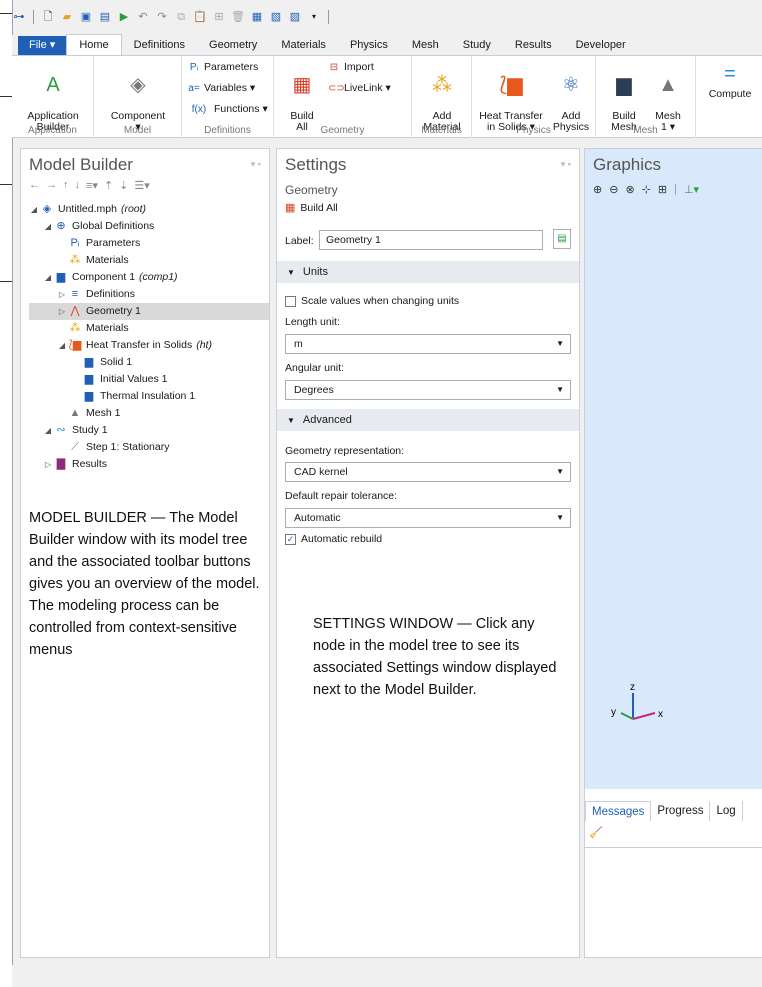 This screenshot has width=762, height=987. What do you see at coordinates (138, 97) in the screenshot?
I see `component-button: ◈ Component ▾` at bounding box center [138, 97].